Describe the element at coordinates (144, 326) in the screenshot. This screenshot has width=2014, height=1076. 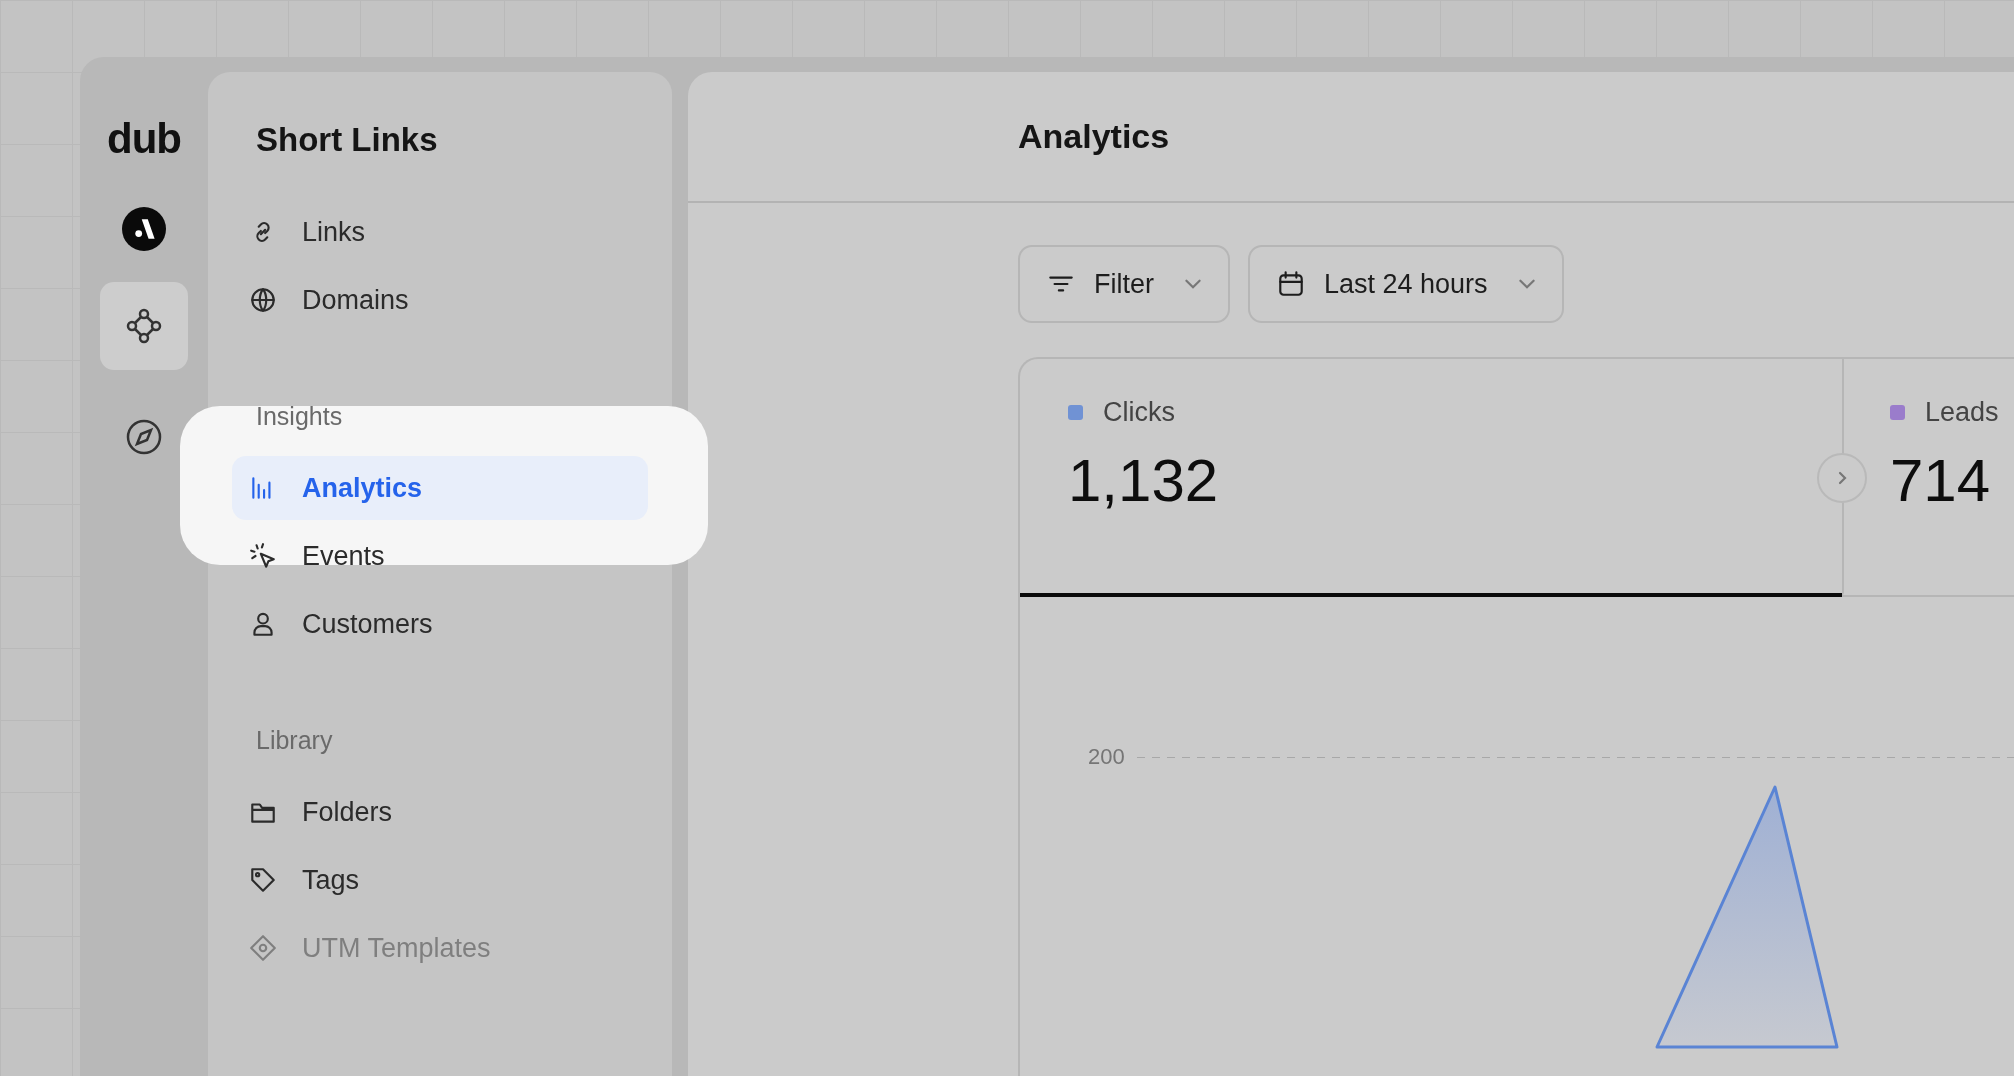
I see `rail-button` at that location.